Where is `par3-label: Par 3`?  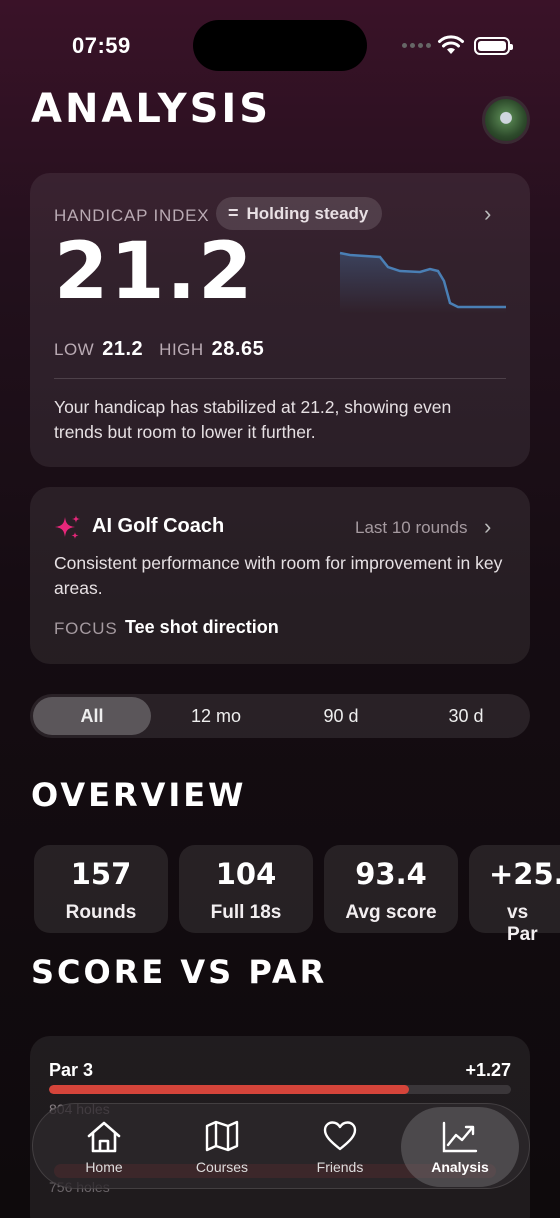 par3-label: Par 3 is located at coordinates (71, 1070).